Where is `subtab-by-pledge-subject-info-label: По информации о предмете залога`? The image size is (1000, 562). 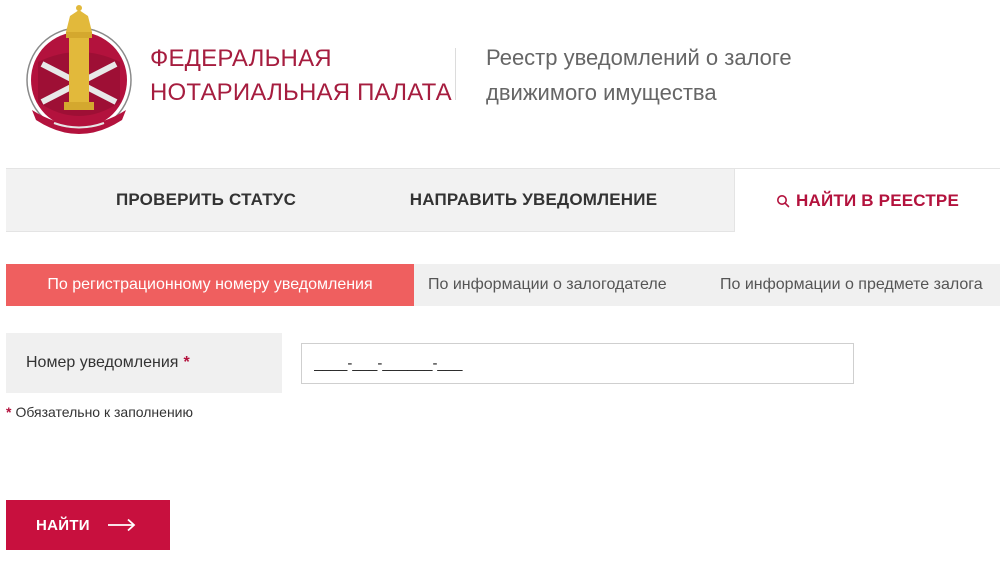 subtab-by-pledge-subject-info-label: По информации о предмете залога is located at coordinates (851, 284).